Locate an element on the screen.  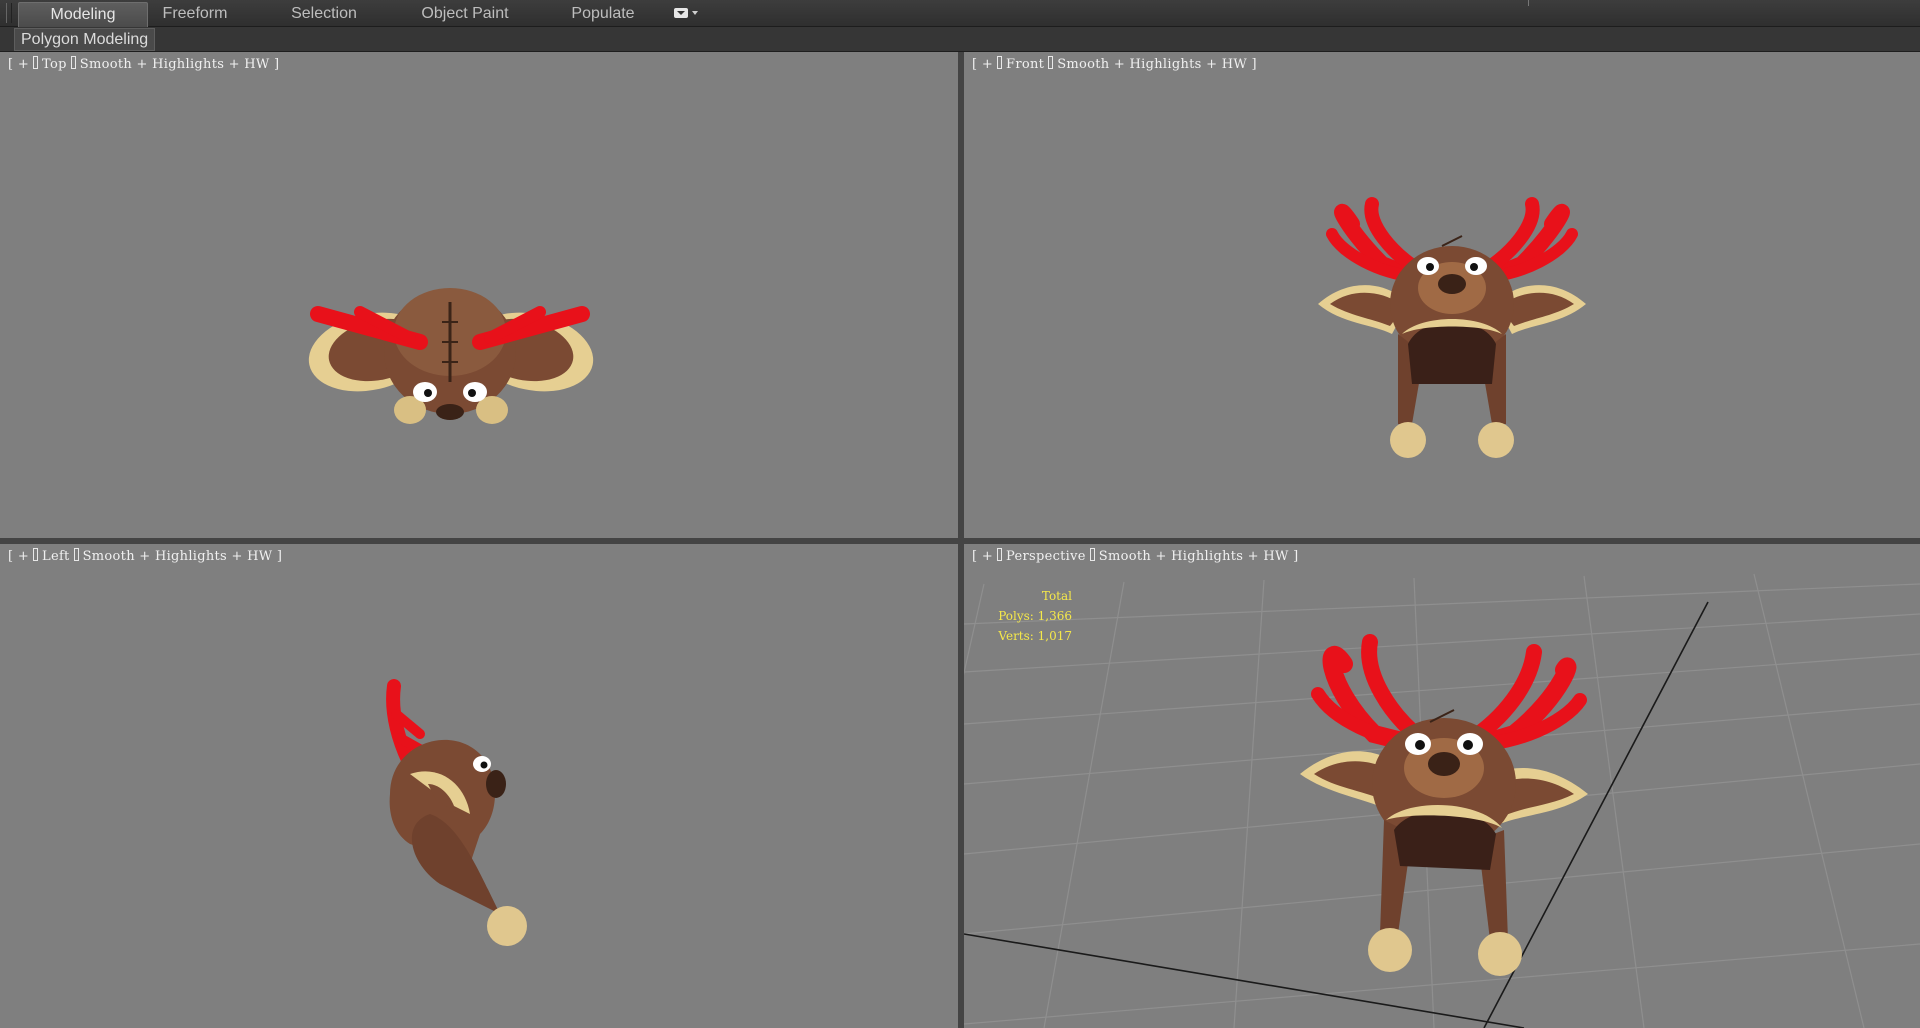
viewport-label-top: [ + Top Smooth + Highlights + HW ] is located at coordinates (144, 64).